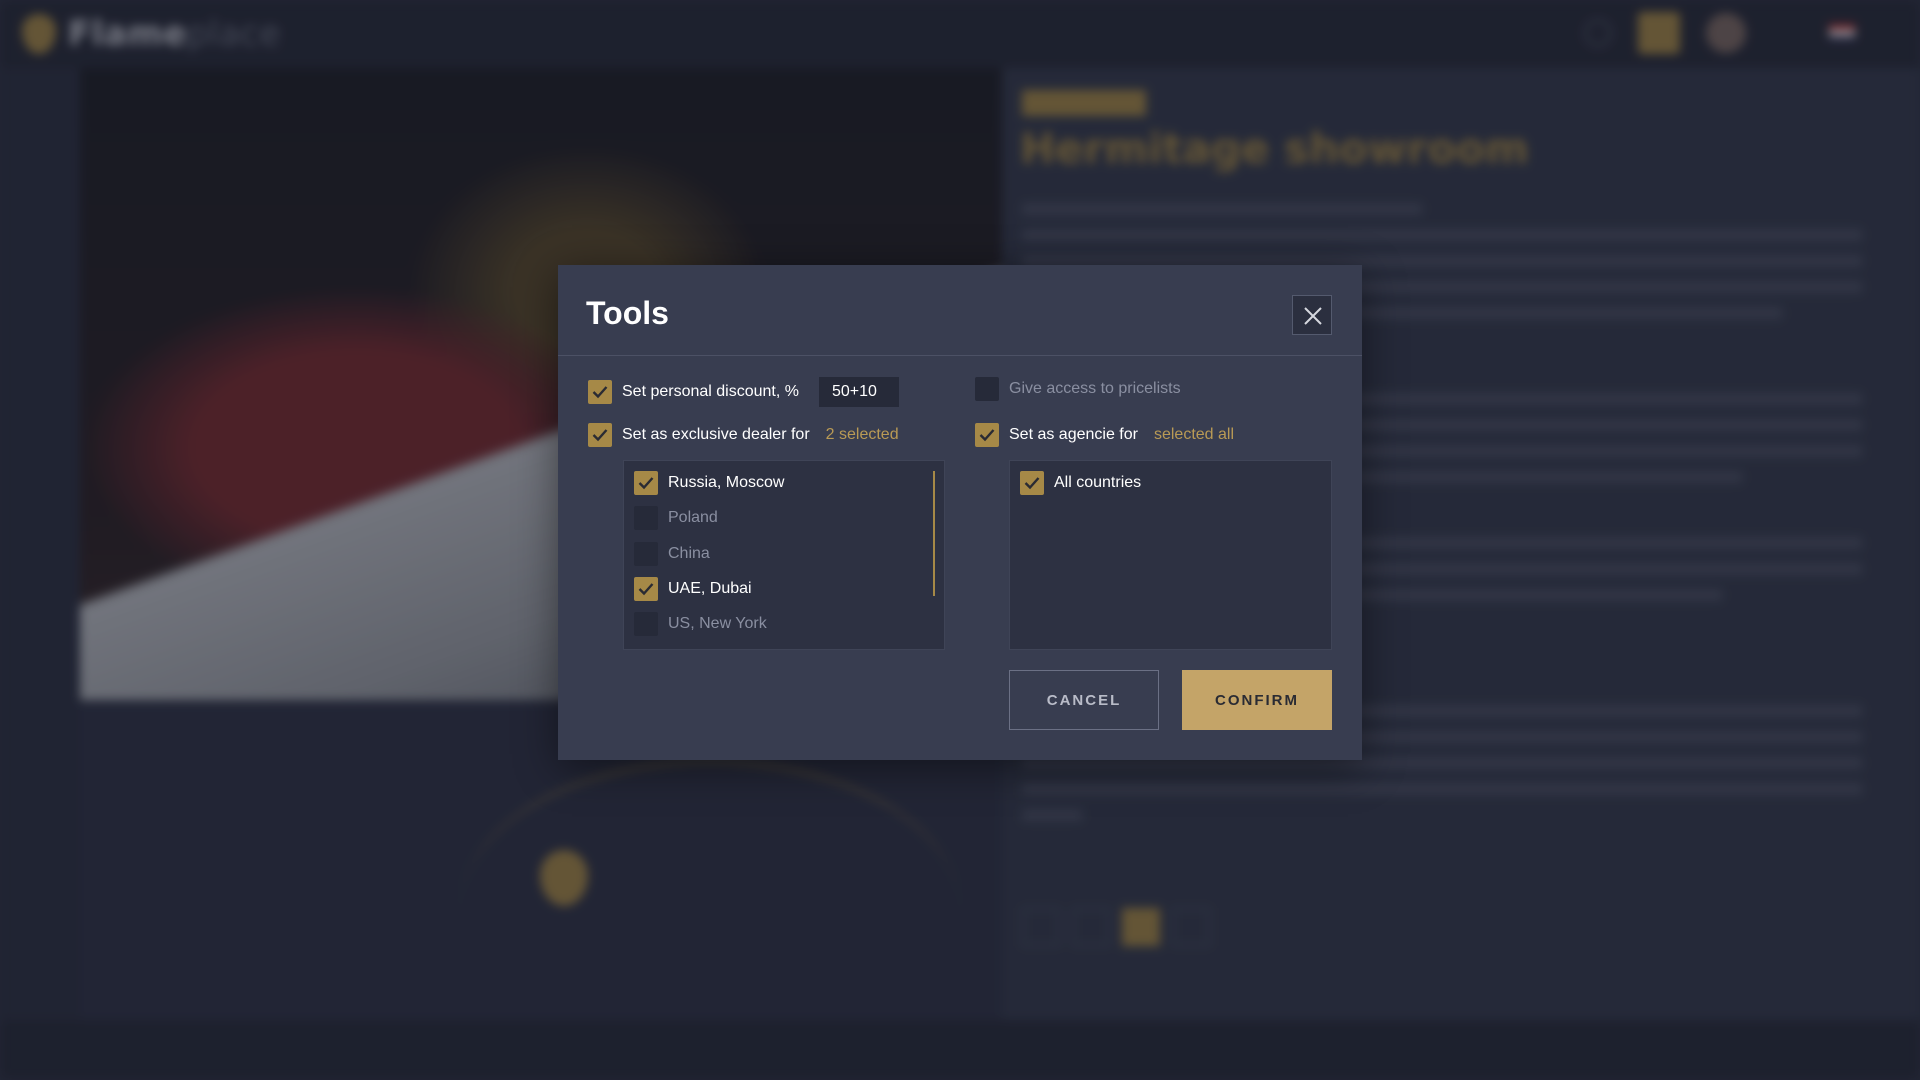  I want to click on list-item: China, so click(672, 554).